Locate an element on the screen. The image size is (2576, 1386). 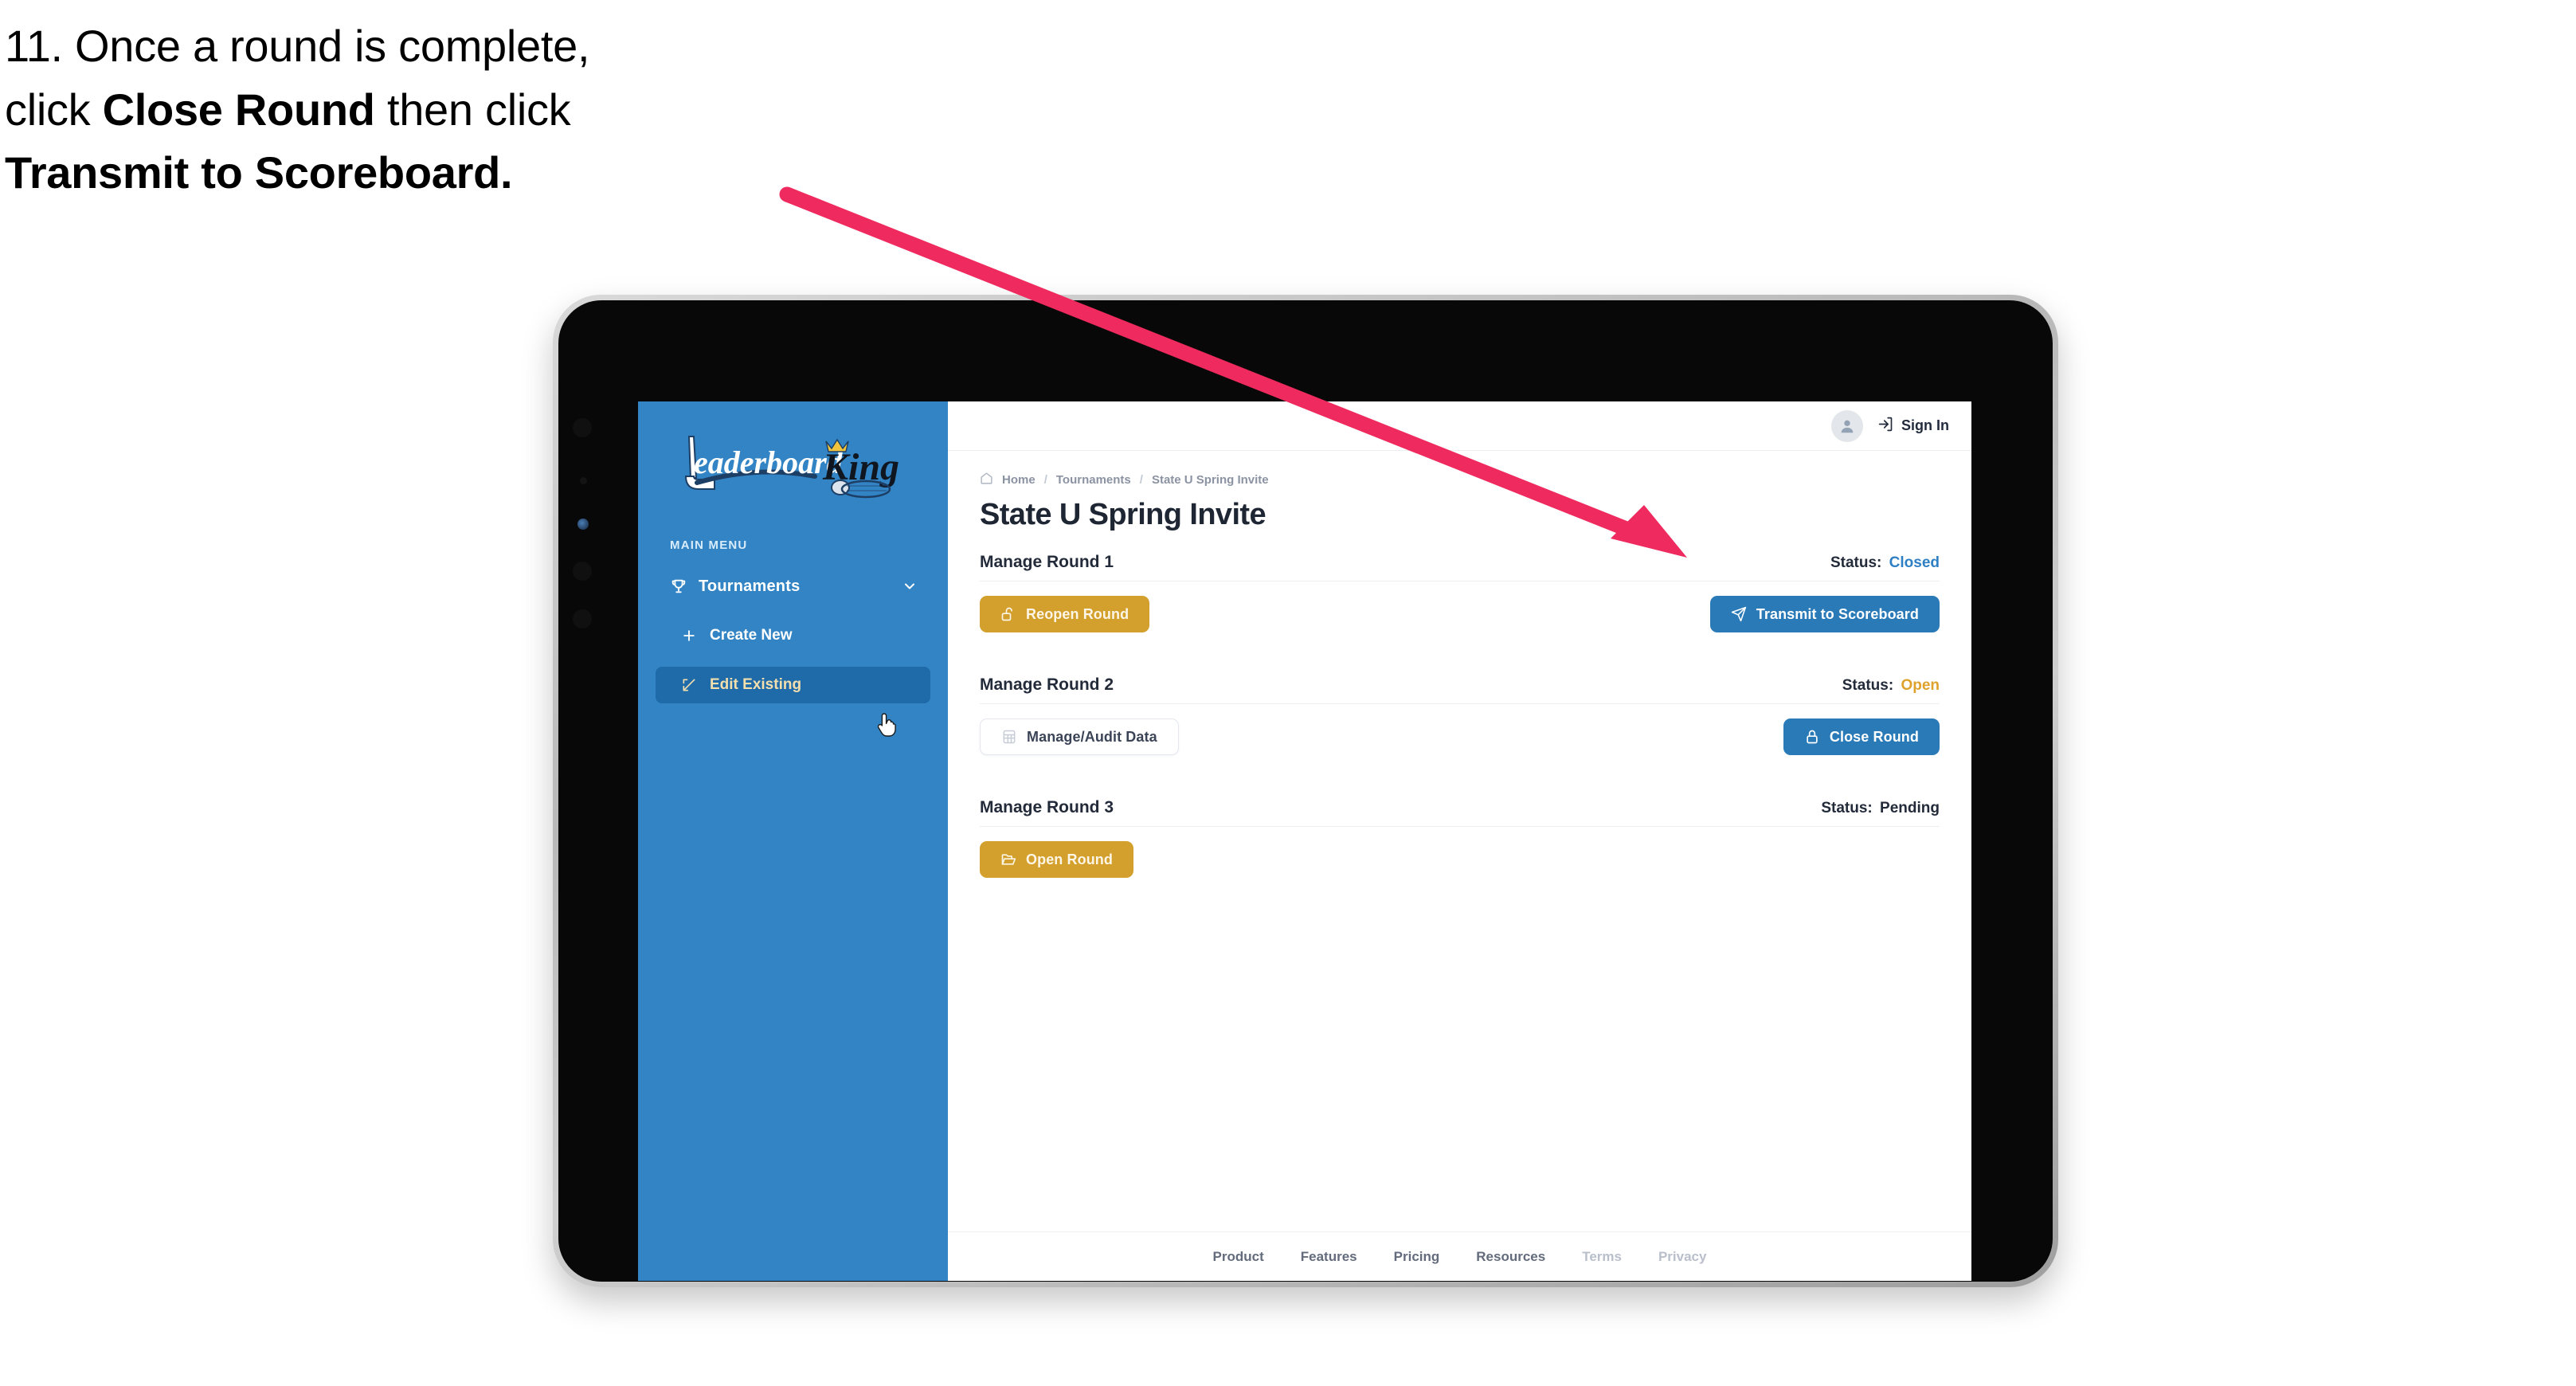
footer-link-terms: Terms is located at coordinates (1602, 1257).